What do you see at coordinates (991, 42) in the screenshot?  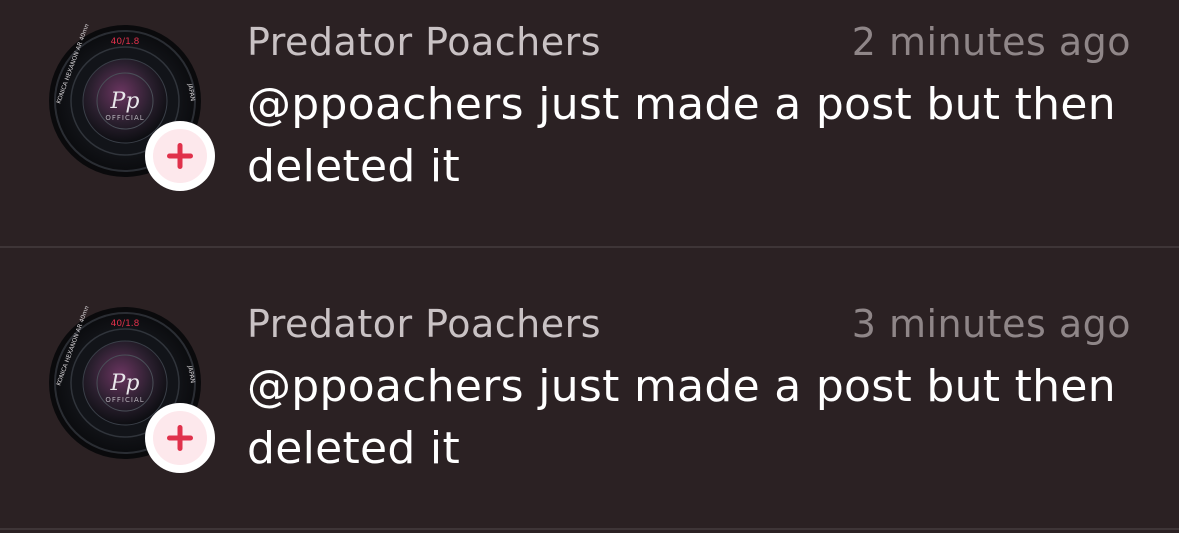 I see `notification-time: 2 minutes ago` at bounding box center [991, 42].